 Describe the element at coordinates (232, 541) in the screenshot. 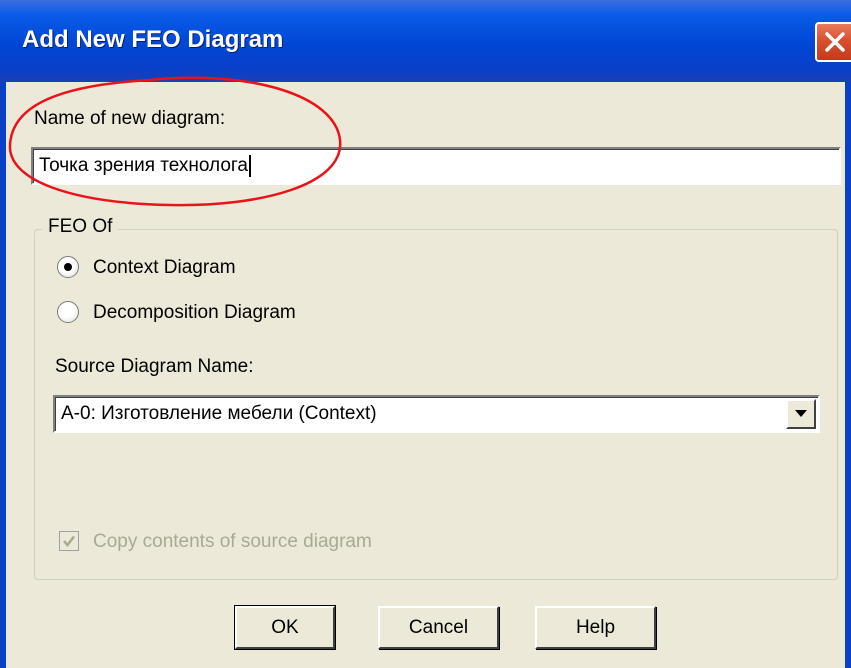

I see `copy-contents-label: Copy contents of source diagram` at that location.